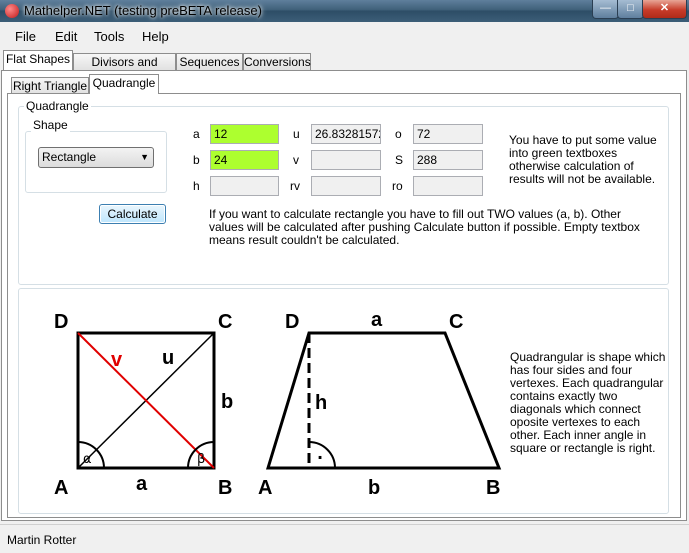 This screenshot has height=553, width=689. I want to click on trap-vertex-b: B, so click(493, 488).